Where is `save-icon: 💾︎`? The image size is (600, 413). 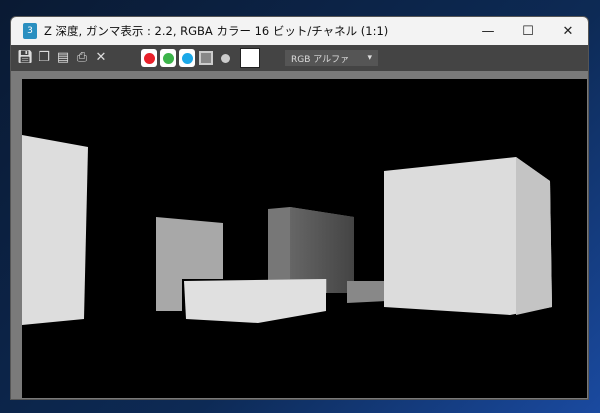
save-icon: 💾︎ is located at coordinates (25, 58).